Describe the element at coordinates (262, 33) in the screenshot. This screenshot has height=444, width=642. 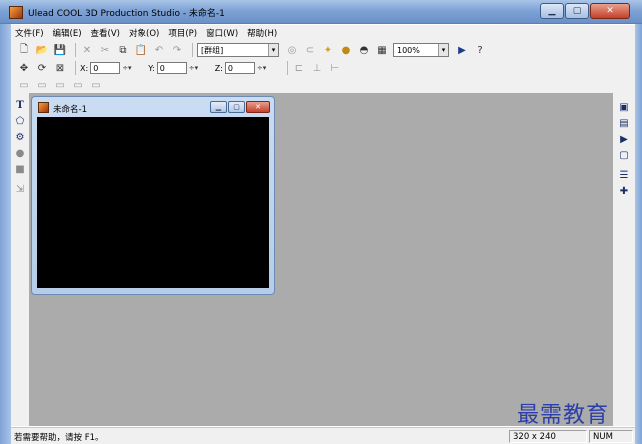
I see `menu-help: 帮助(H)` at that location.